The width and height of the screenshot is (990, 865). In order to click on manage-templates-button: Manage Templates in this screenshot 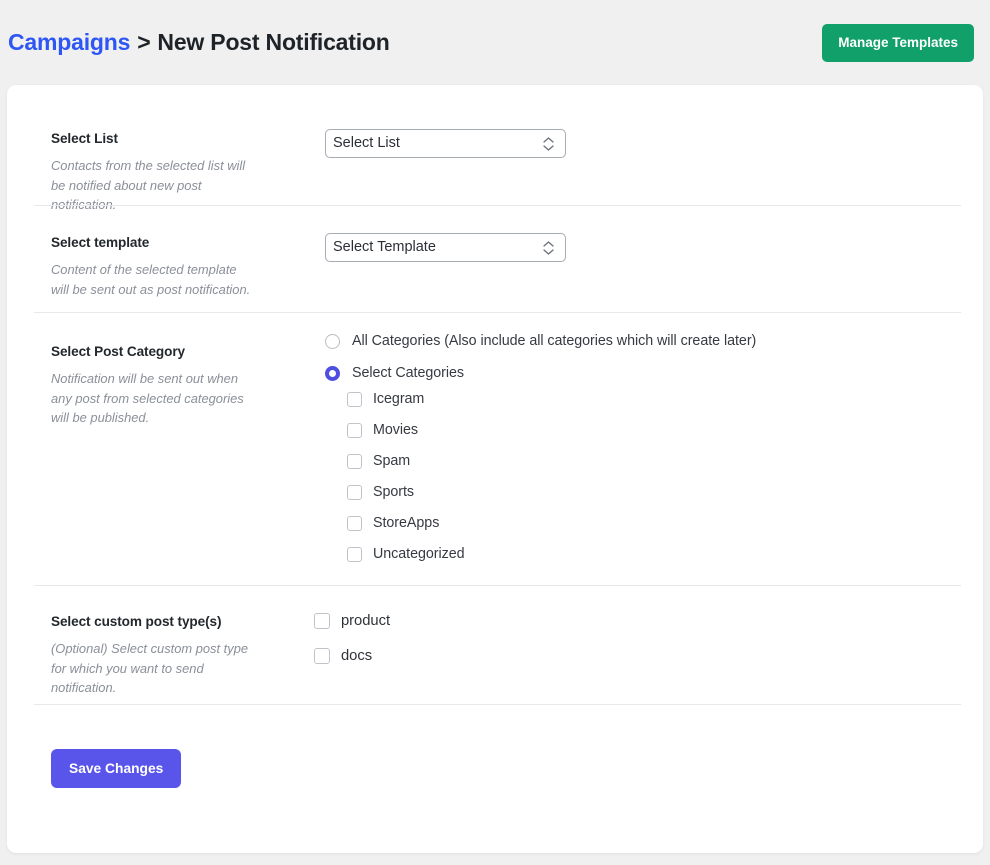, I will do `click(898, 42)`.